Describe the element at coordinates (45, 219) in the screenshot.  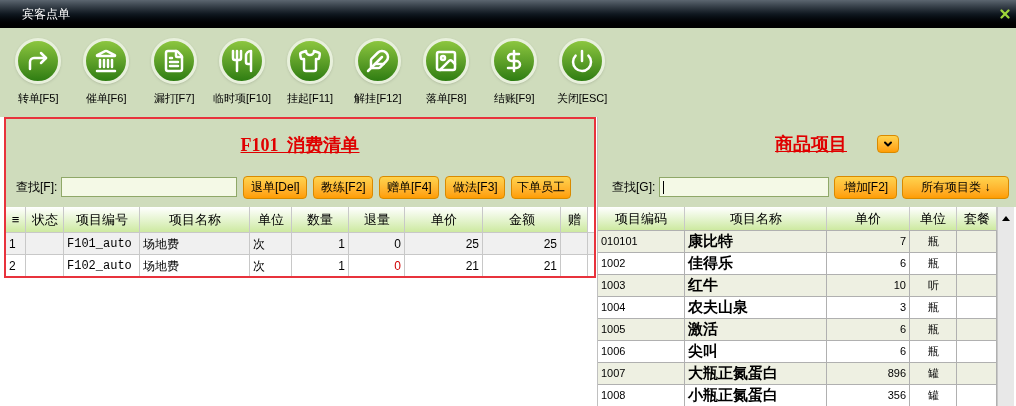
I see `column-header: 状态` at that location.